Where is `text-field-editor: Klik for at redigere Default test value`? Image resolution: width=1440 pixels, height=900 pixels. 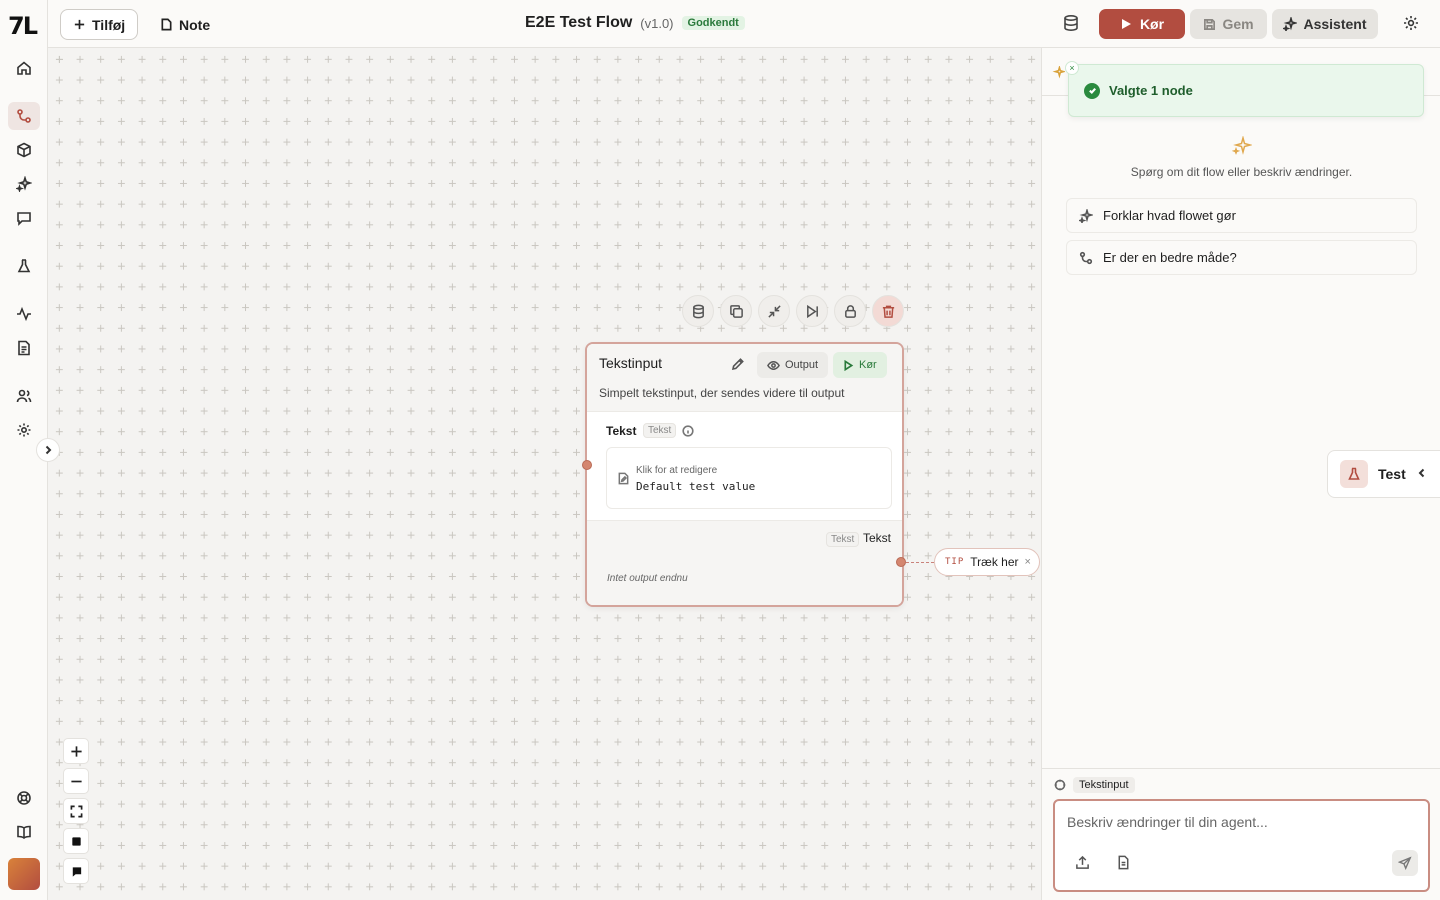
text-field-editor: Klik for at redigere Default test value is located at coordinates (749, 478).